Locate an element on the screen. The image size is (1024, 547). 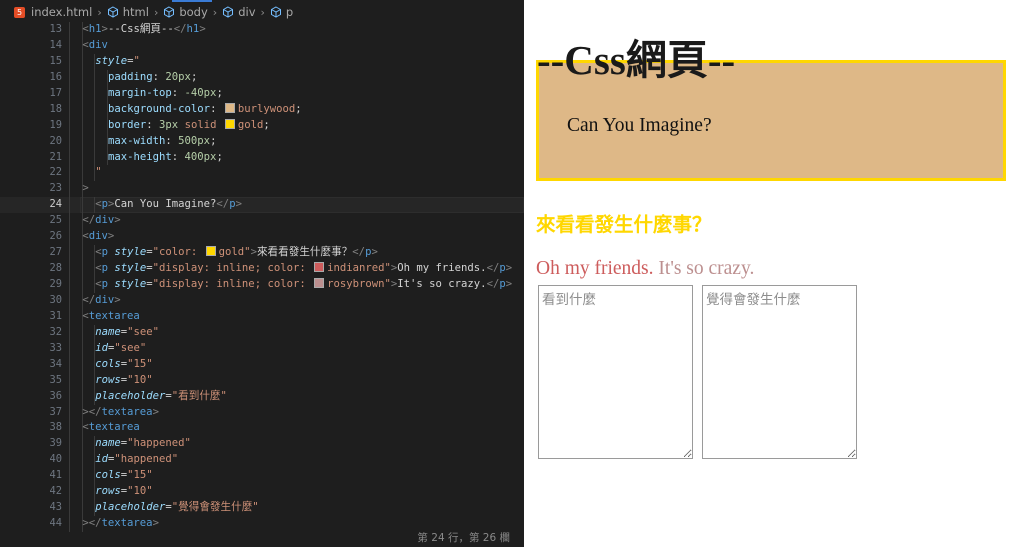
line-number: 39 is located at coordinates (55, 443).